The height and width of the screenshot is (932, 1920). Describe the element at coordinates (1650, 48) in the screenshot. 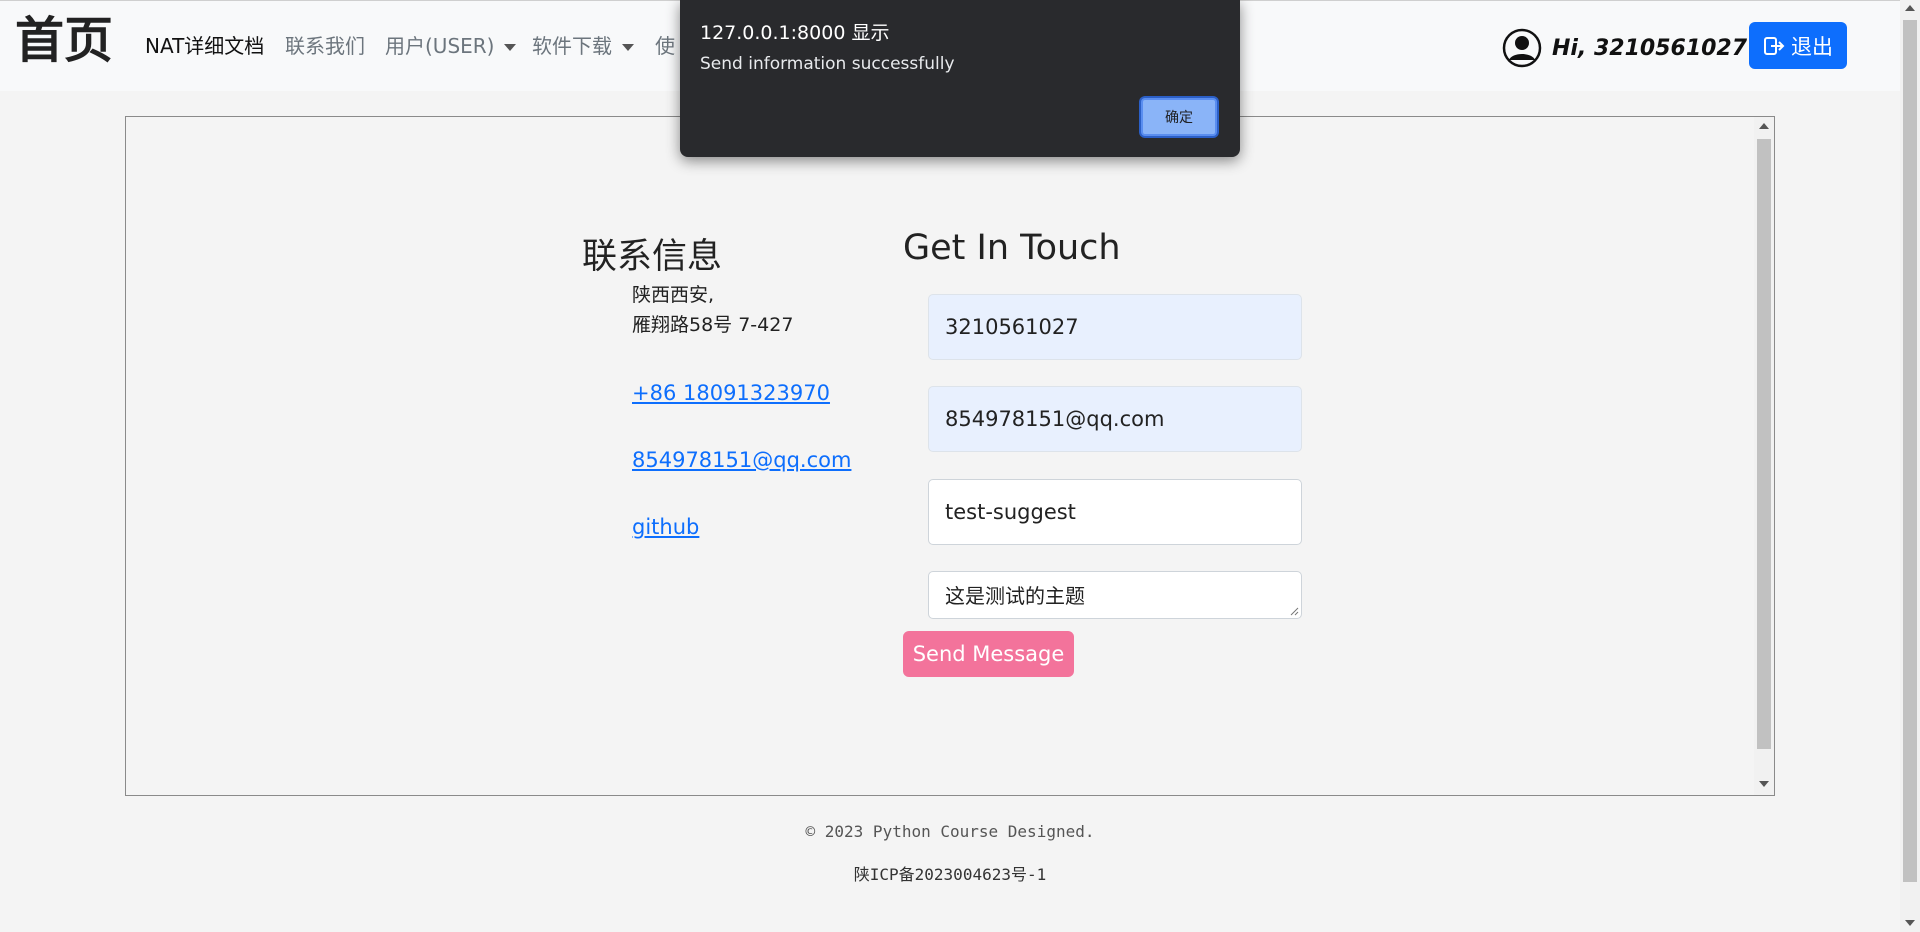

I see `user-greeting: Hi, 3210561027` at that location.